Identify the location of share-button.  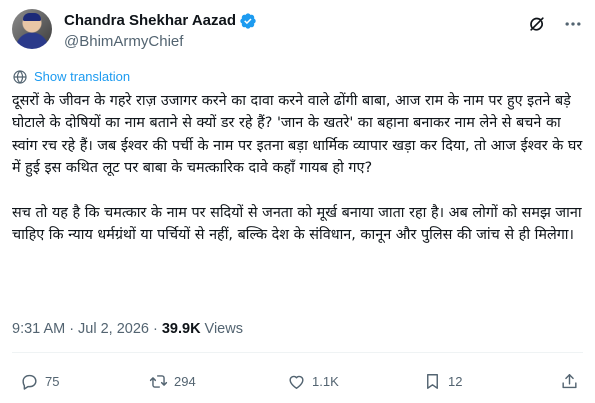
(569, 381).